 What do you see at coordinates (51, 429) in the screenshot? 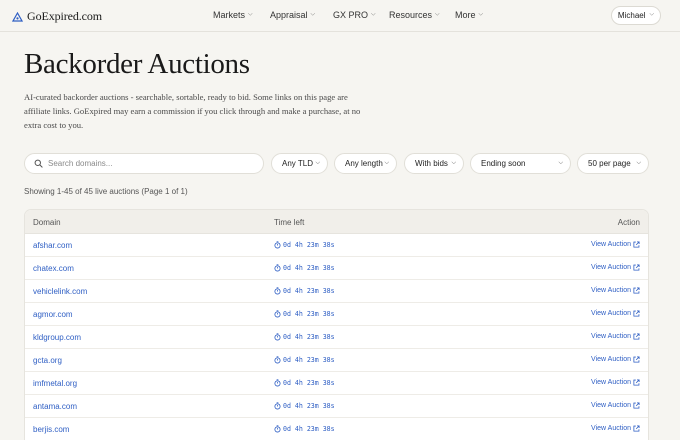
I see `domain-link: berjis.com` at bounding box center [51, 429].